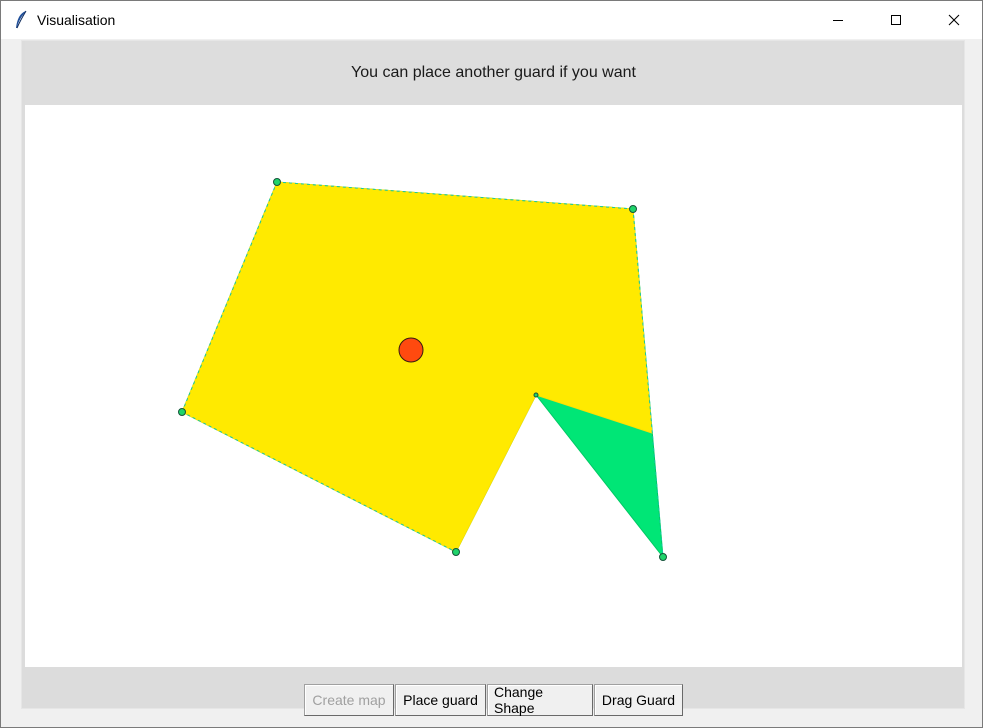  What do you see at coordinates (21, 20) in the screenshot?
I see `feather-icon` at bounding box center [21, 20].